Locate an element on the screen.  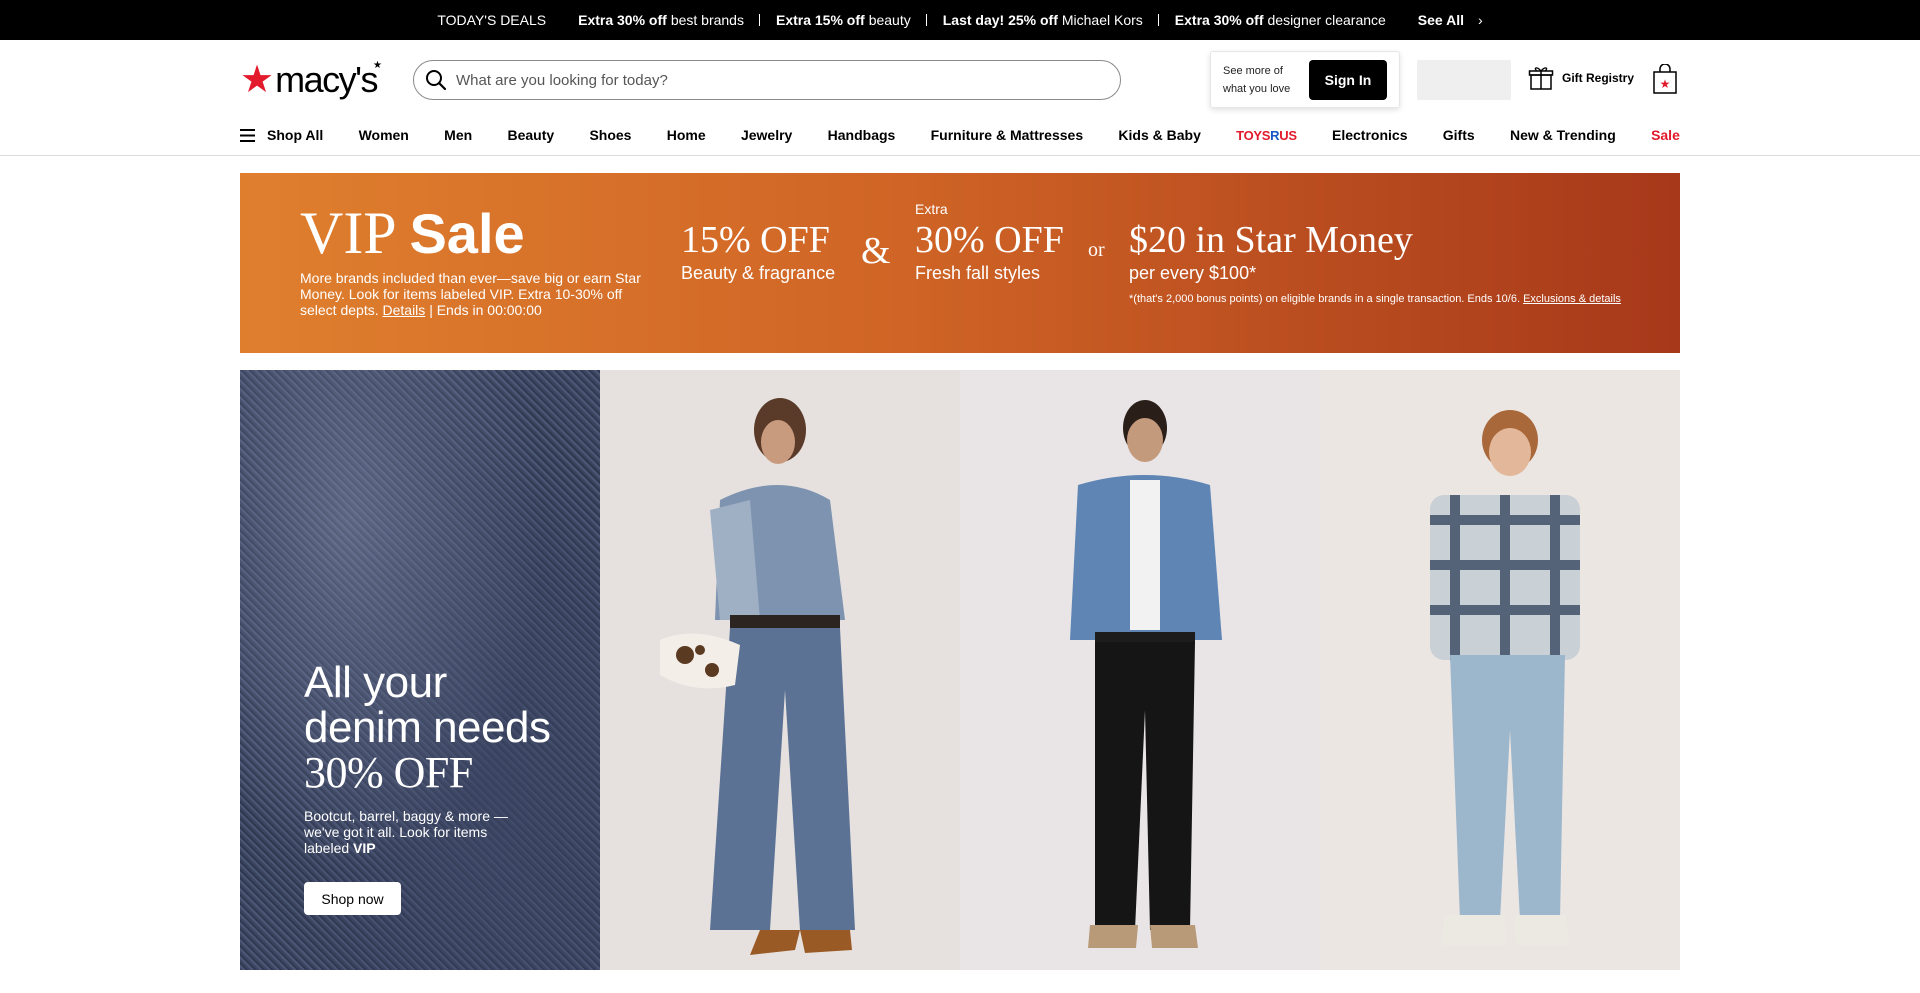
deal-link: Extra 15% off beauty is located at coordinates (843, 20).